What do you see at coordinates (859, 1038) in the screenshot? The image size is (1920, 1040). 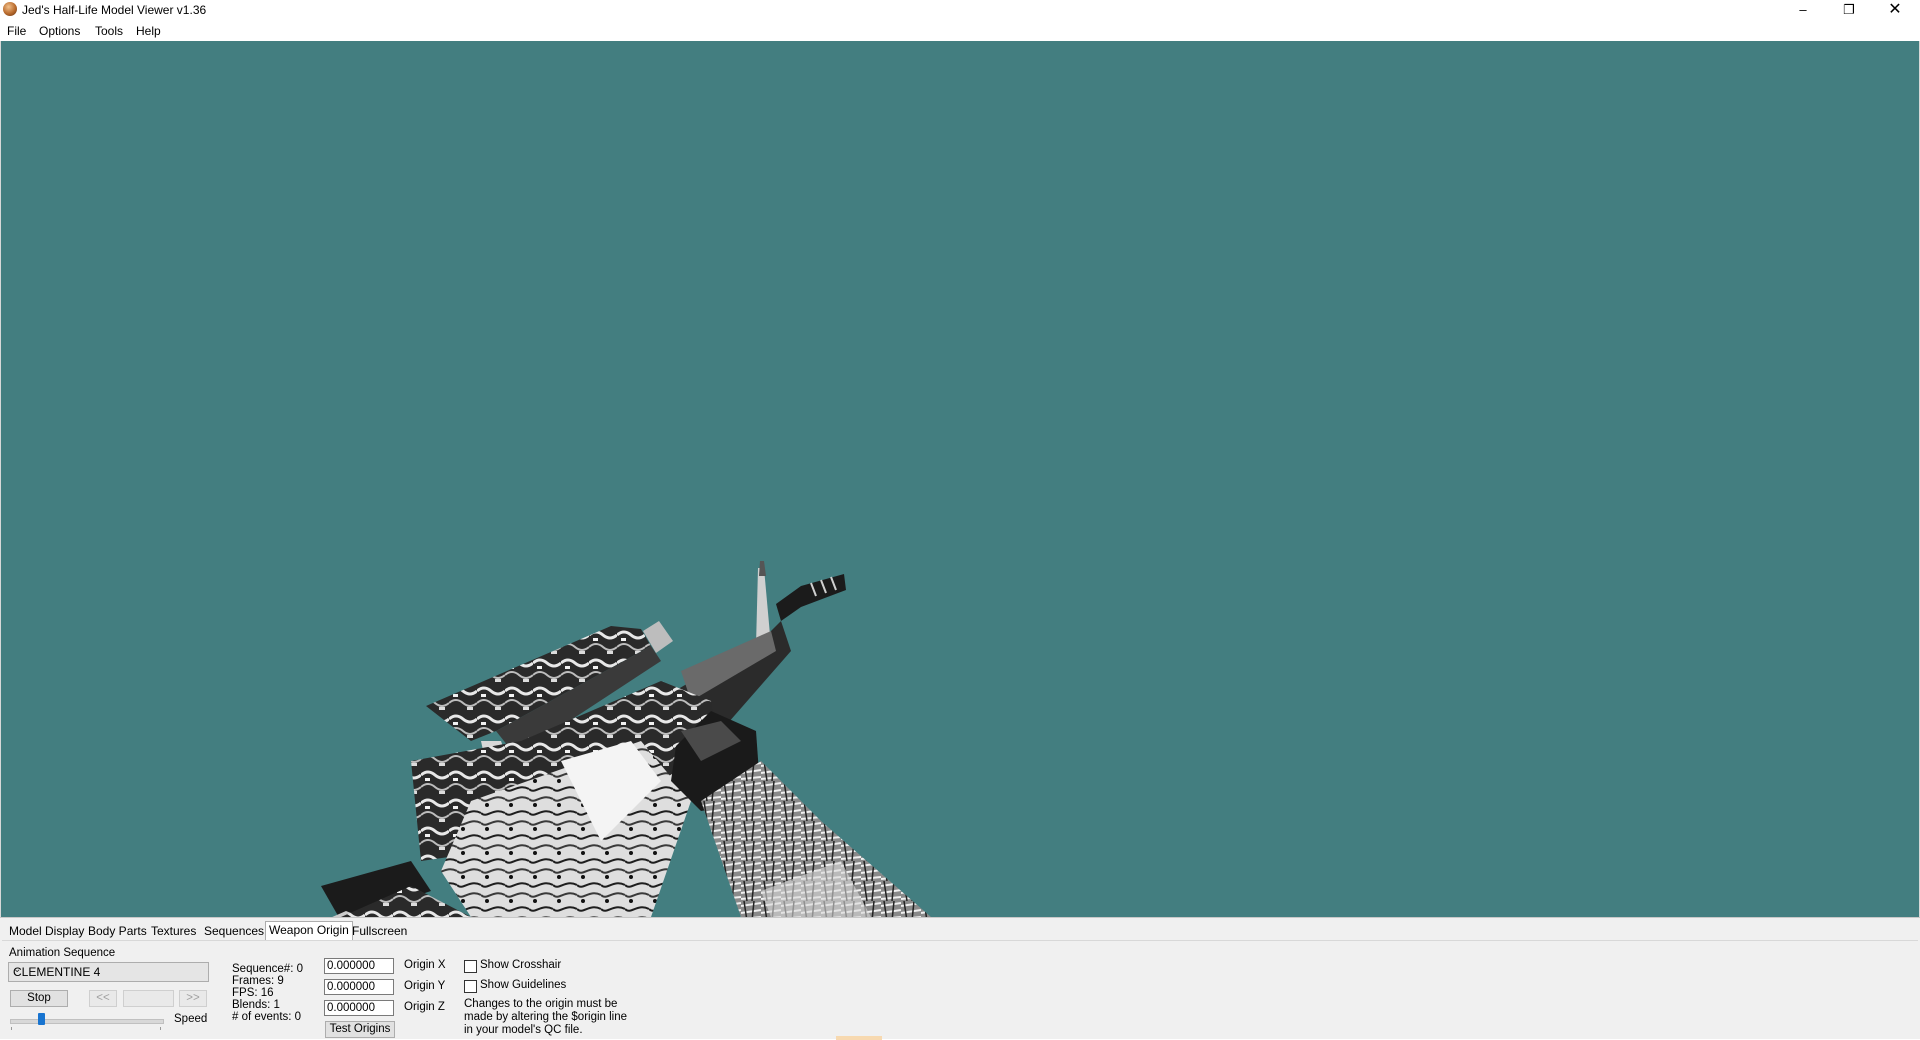 I see `status-strip` at bounding box center [859, 1038].